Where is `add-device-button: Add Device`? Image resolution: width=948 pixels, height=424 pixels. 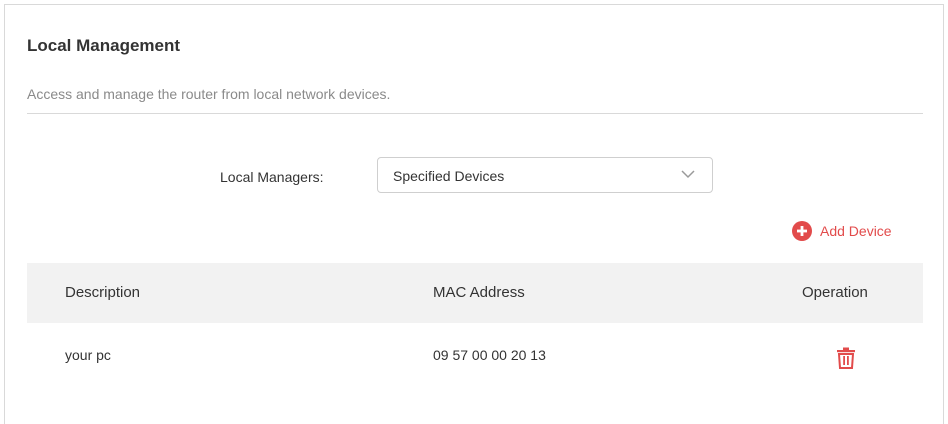
add-device-button: Add Device is located at coordinates (842, 231).